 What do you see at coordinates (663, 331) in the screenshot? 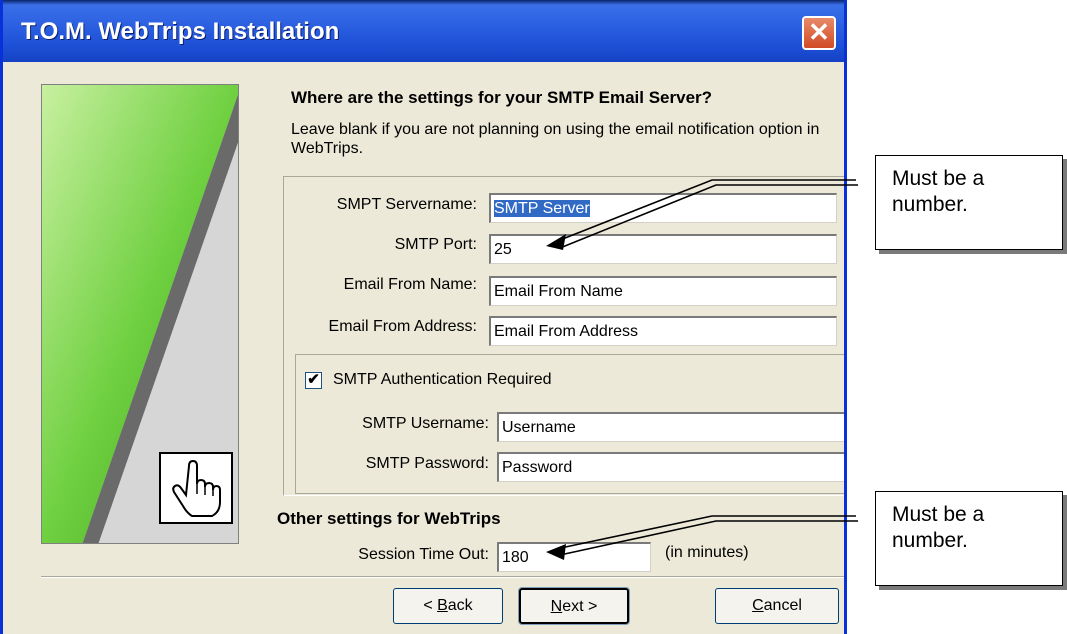
I see `from-address-input: Email From Address` at bounding box center [663, 331].